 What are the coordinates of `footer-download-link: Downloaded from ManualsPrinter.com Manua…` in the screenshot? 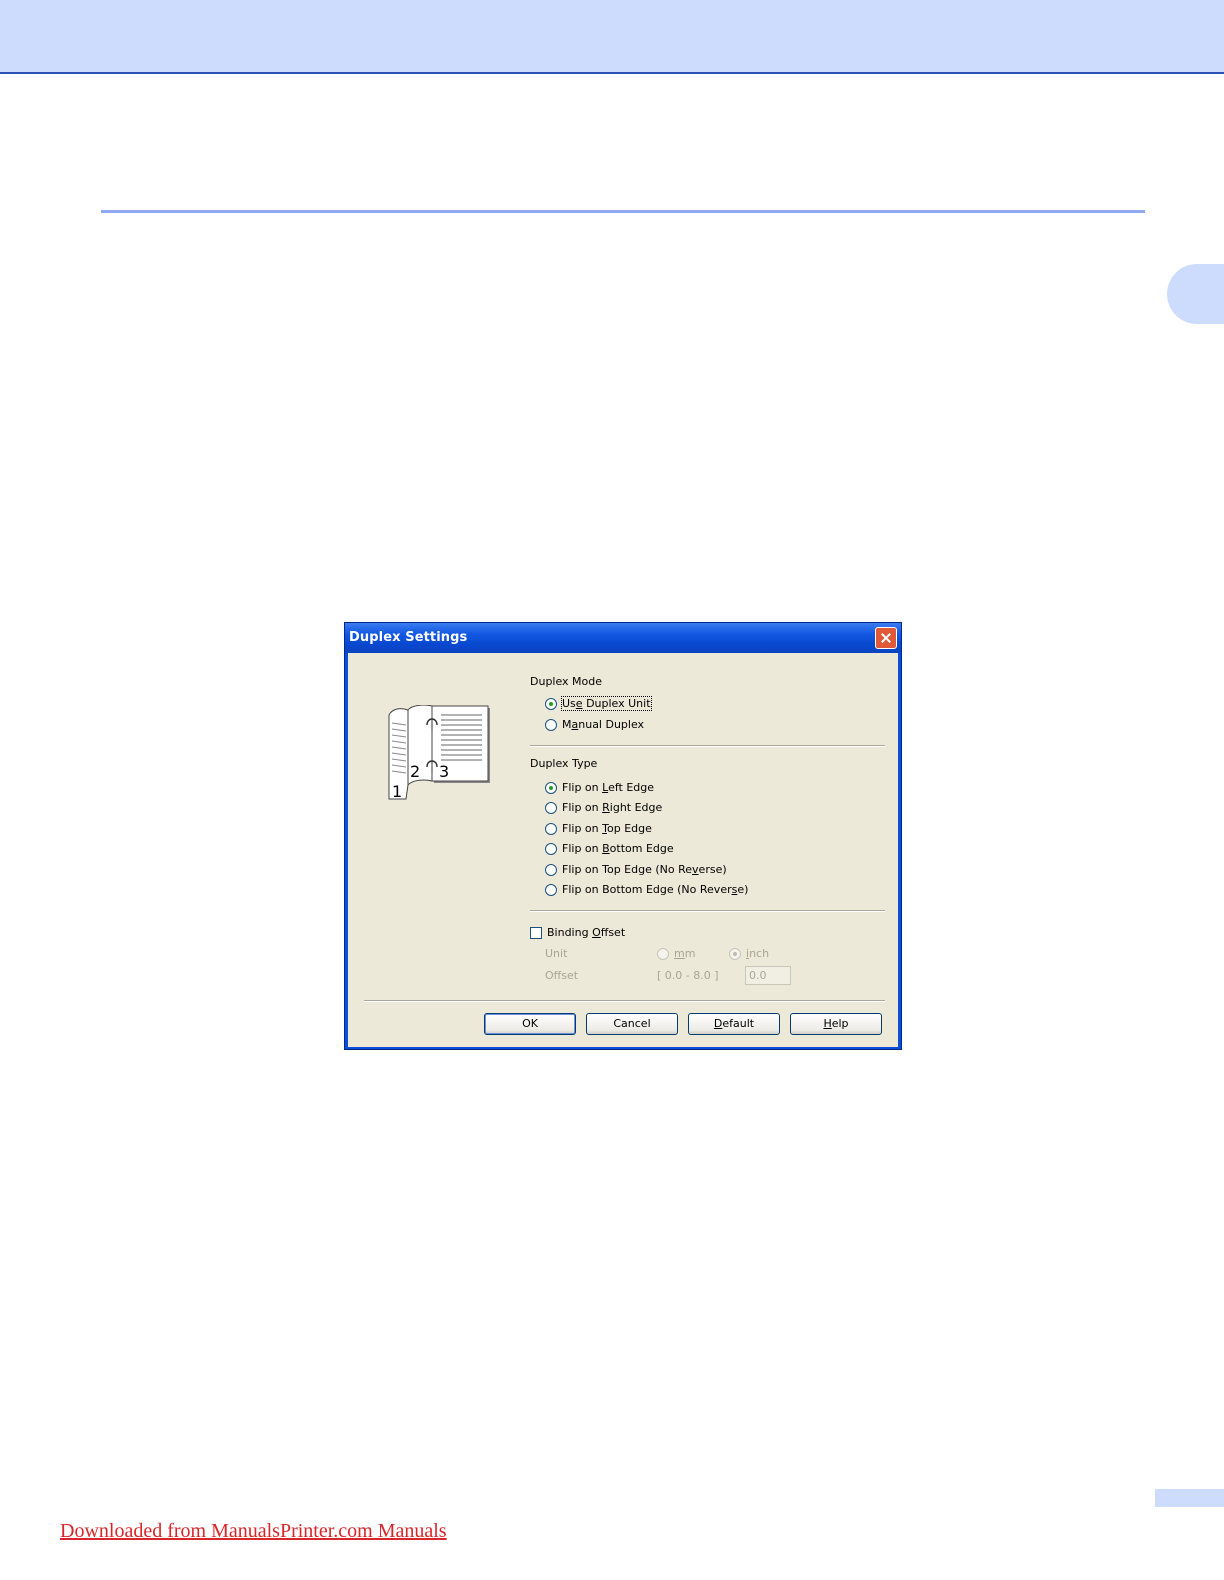 It's located at (253, 1531).